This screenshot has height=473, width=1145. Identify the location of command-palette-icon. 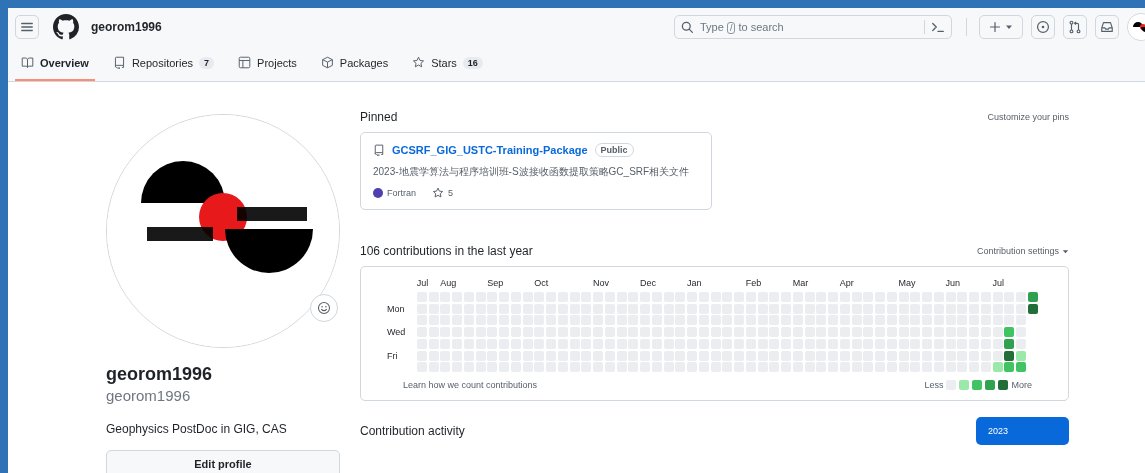
(938, 27).